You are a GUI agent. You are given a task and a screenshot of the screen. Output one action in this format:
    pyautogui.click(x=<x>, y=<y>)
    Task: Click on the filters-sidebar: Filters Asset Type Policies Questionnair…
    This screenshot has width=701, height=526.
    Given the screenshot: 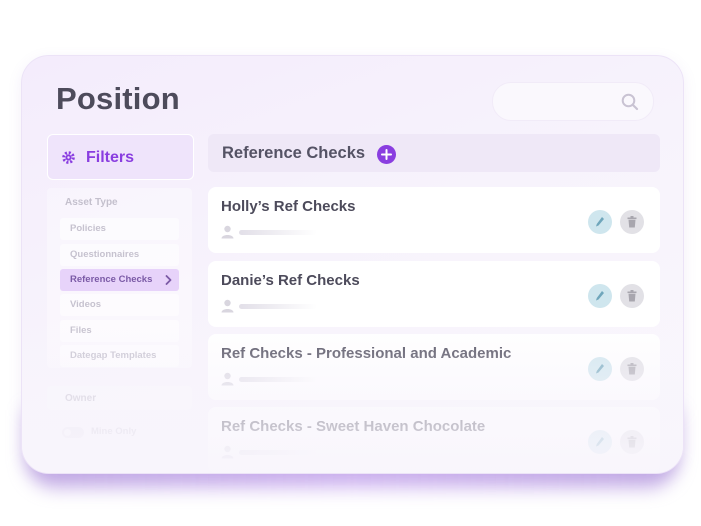 What is the action you would take?
    pyautogui.click(x=120, y=303)
    